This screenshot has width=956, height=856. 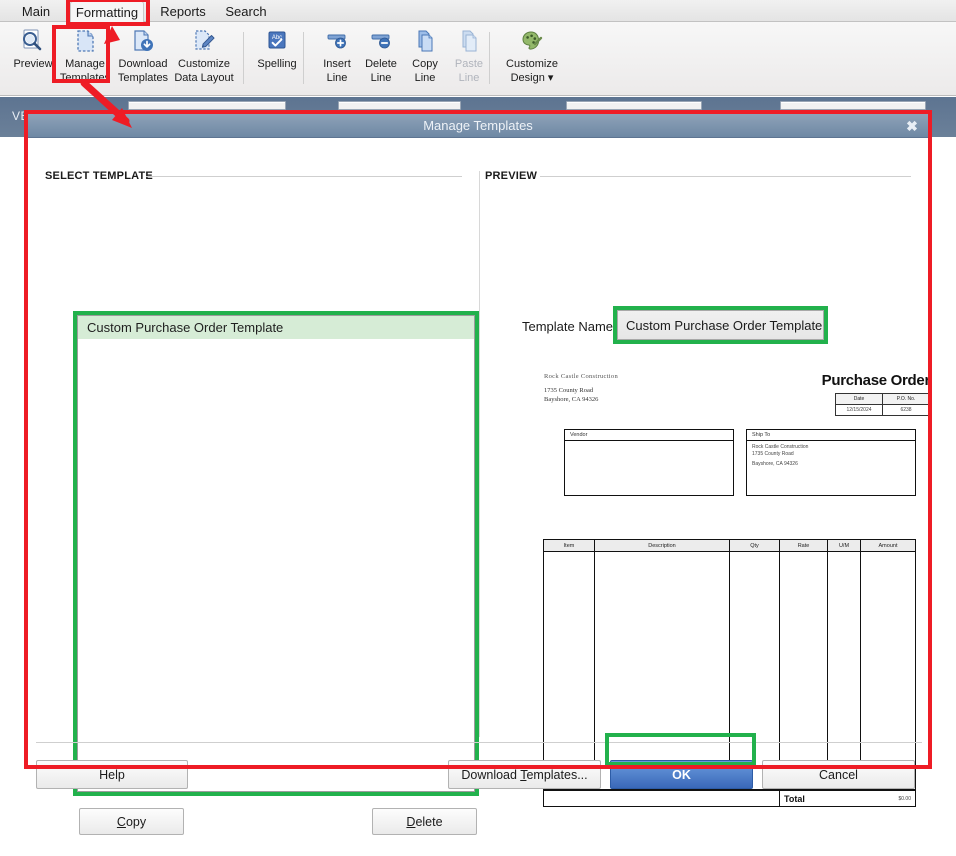 What do you see at coordinates (185, 327) in the screenshot?
I see `list-item-label: Custom Purchase Order Template` at bounding box center [185, 327].